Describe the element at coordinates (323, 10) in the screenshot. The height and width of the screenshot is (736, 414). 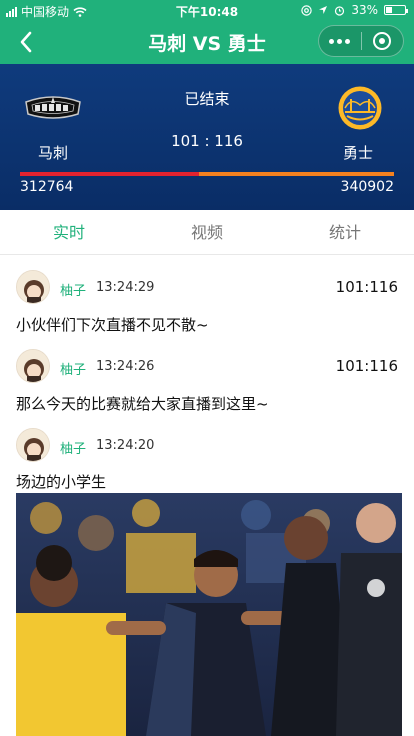
I see `location-icon` at that location.